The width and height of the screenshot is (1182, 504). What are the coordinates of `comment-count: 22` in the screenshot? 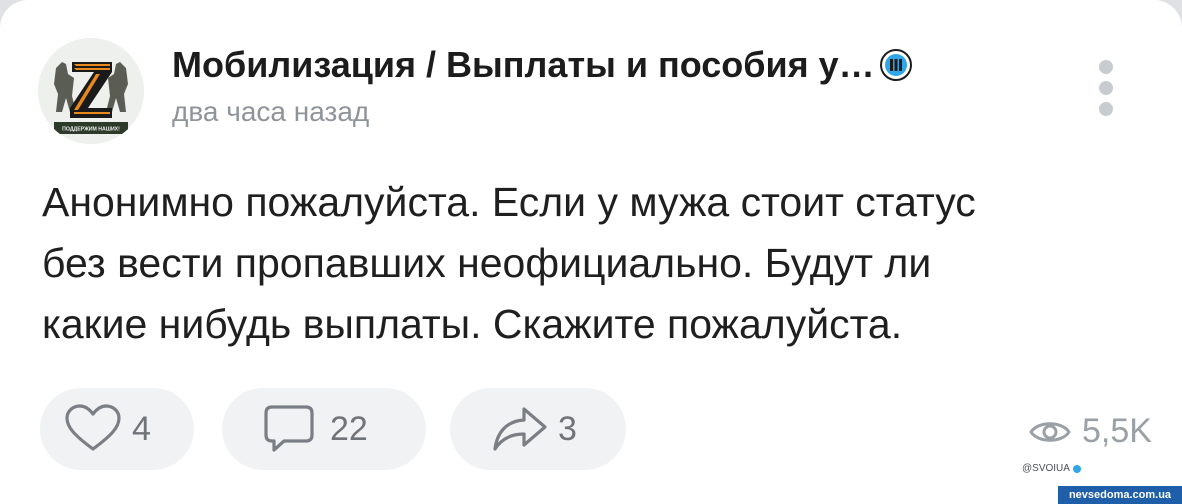 It's located at (349, 428).